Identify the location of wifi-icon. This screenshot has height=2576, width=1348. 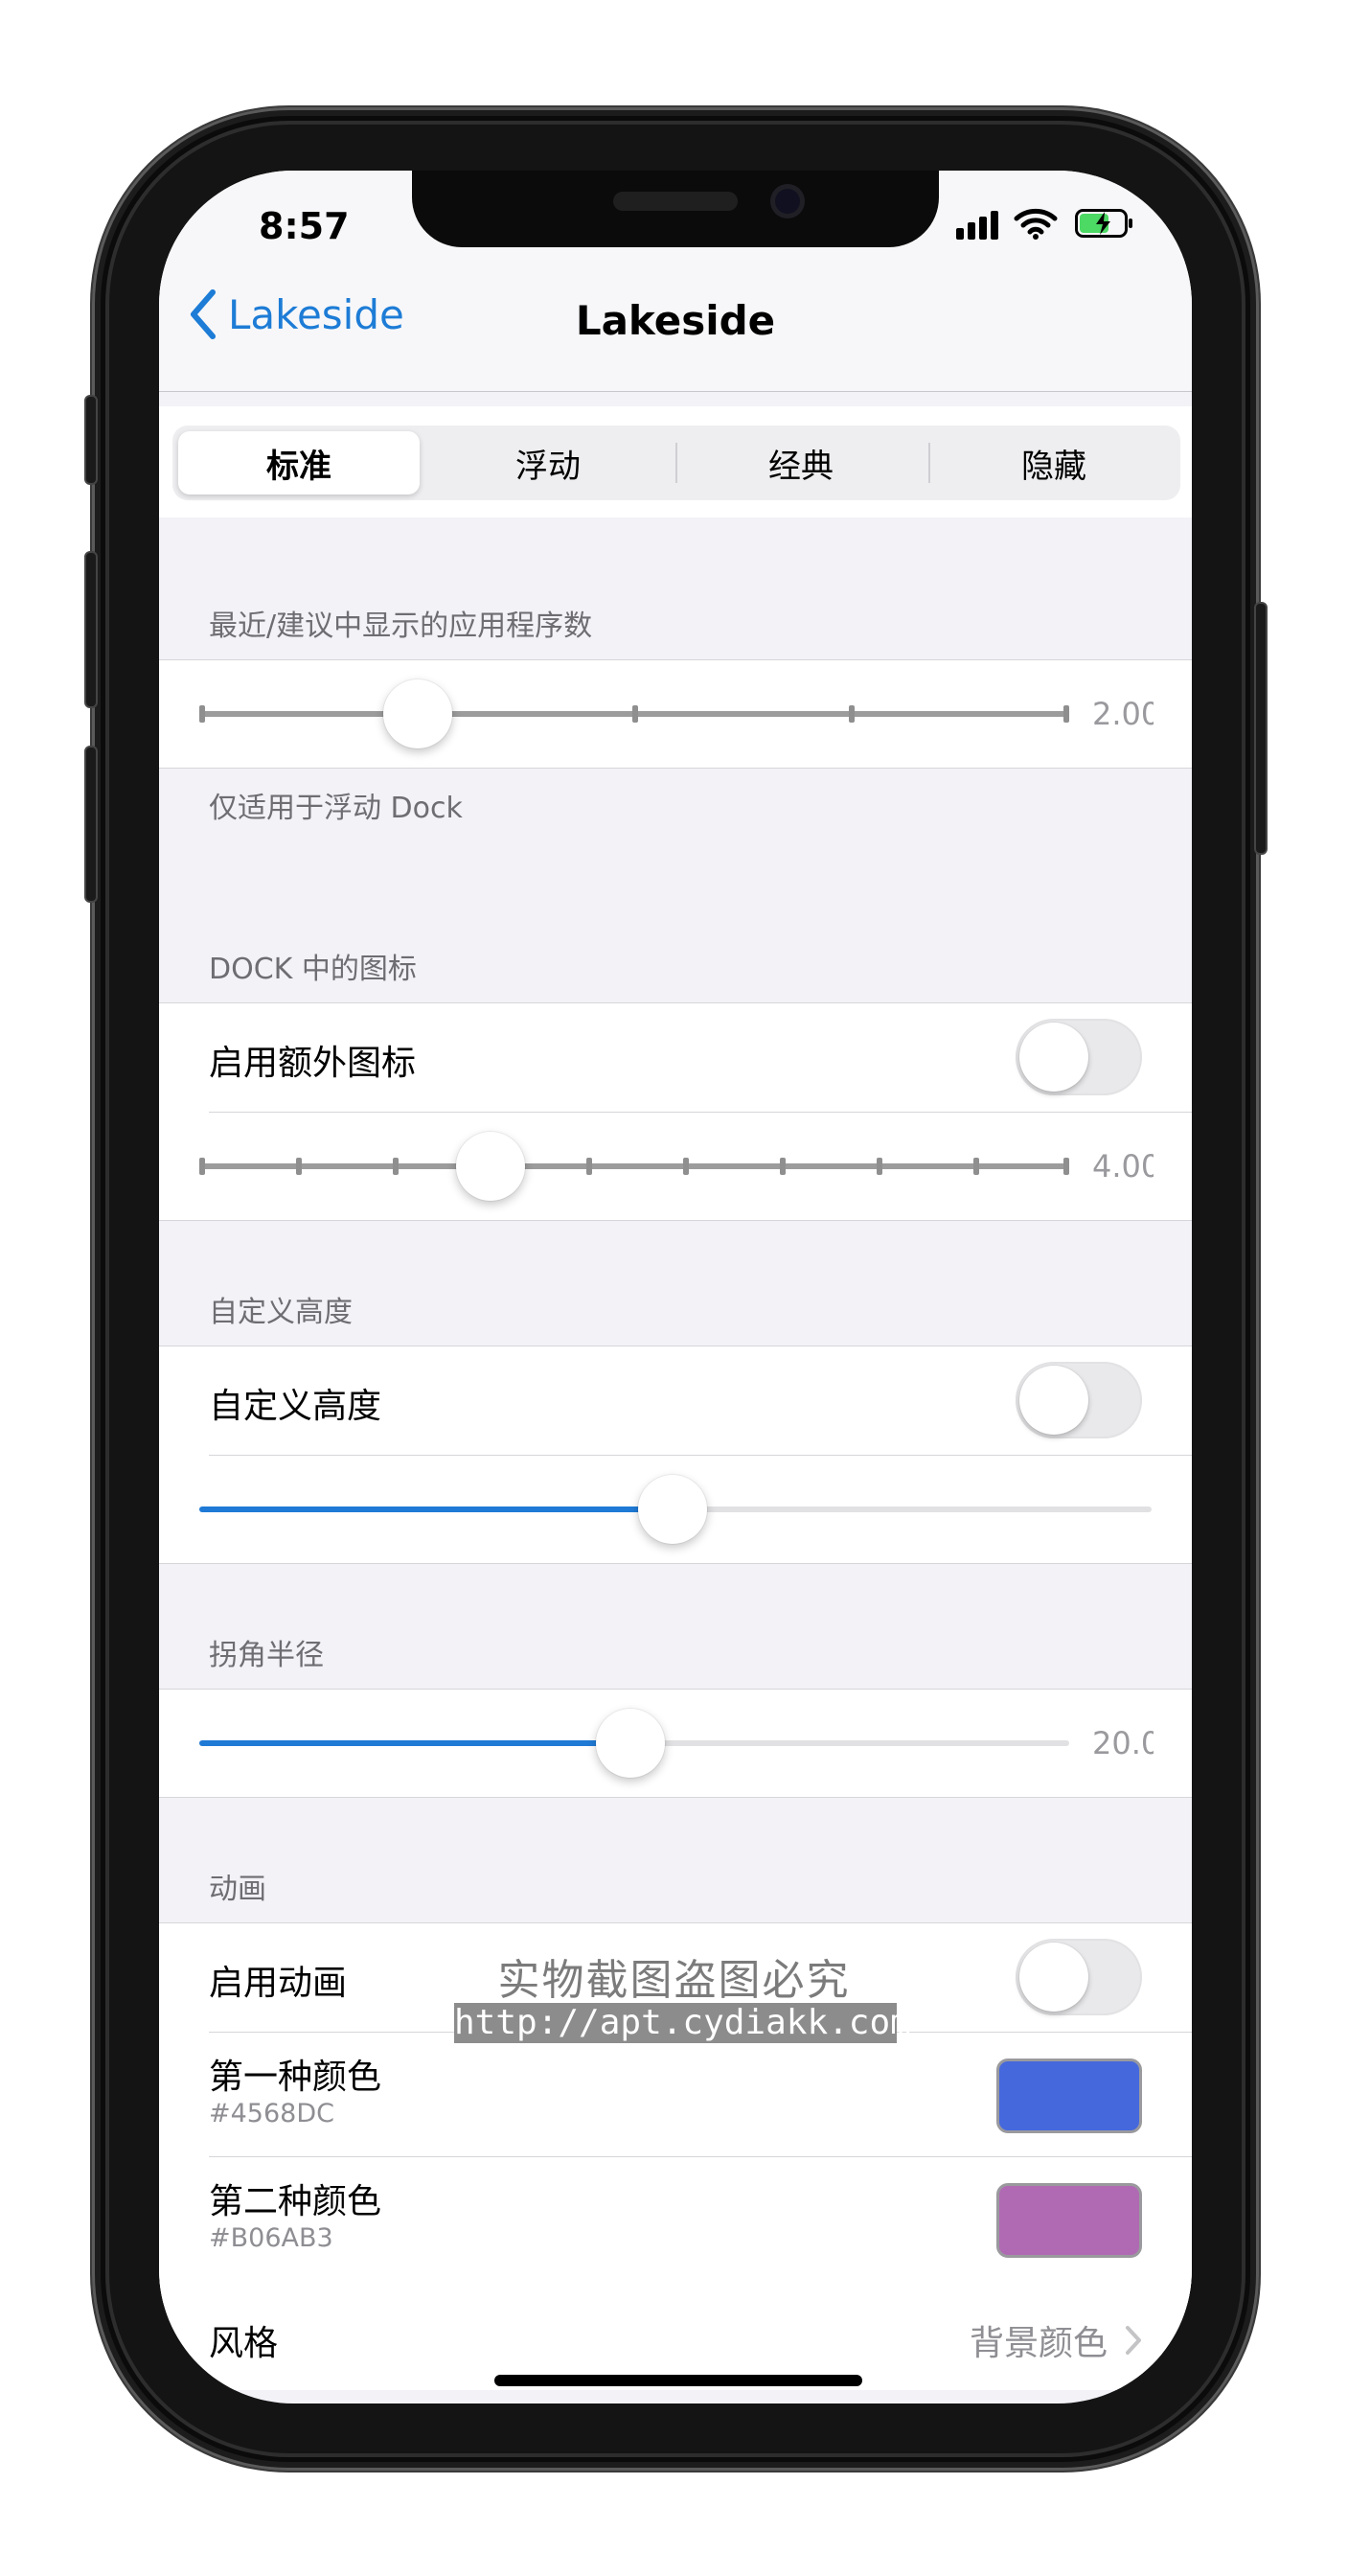
(1036, 224).